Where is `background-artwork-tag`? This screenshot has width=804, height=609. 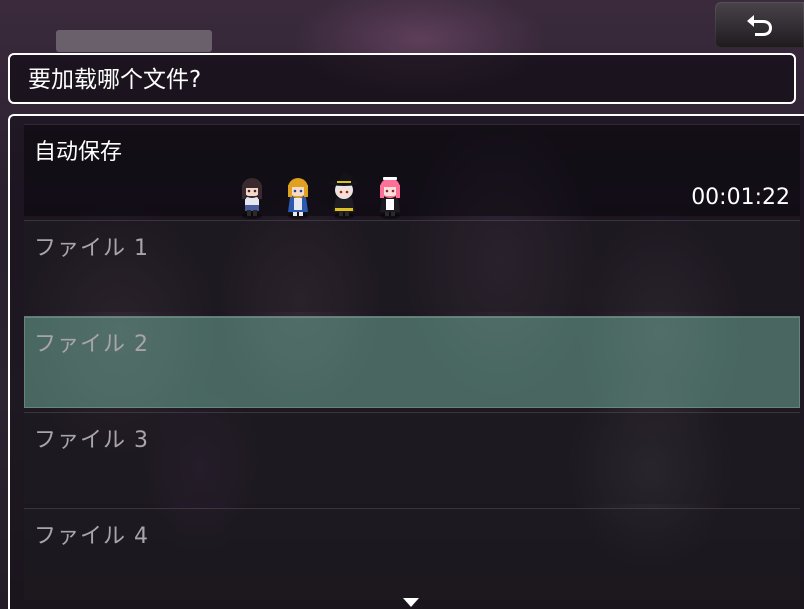
background-artwork-tag is located at coordinates (134, 41).